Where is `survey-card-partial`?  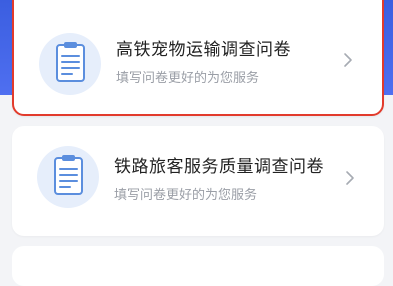
survey-card-partial is located at coordinates (198, 266).